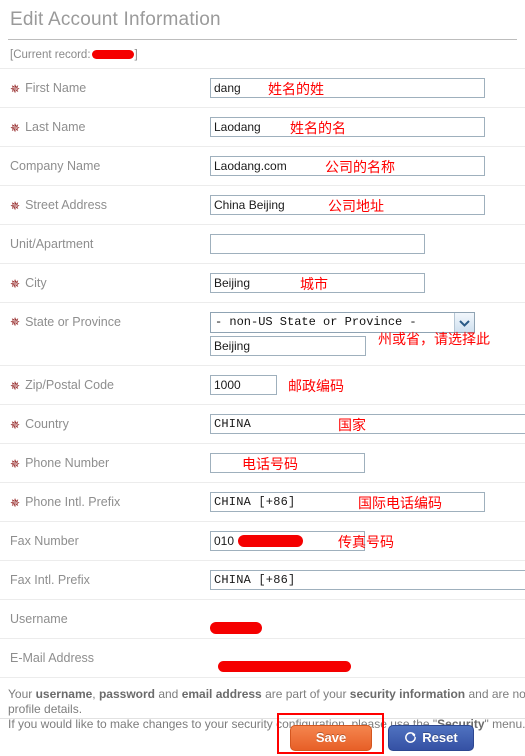 This screenshot has width=525, height=756. Describe the element at coordinates (44, 541) in the screenshot. I see `label-text: Fax Number` at that location.